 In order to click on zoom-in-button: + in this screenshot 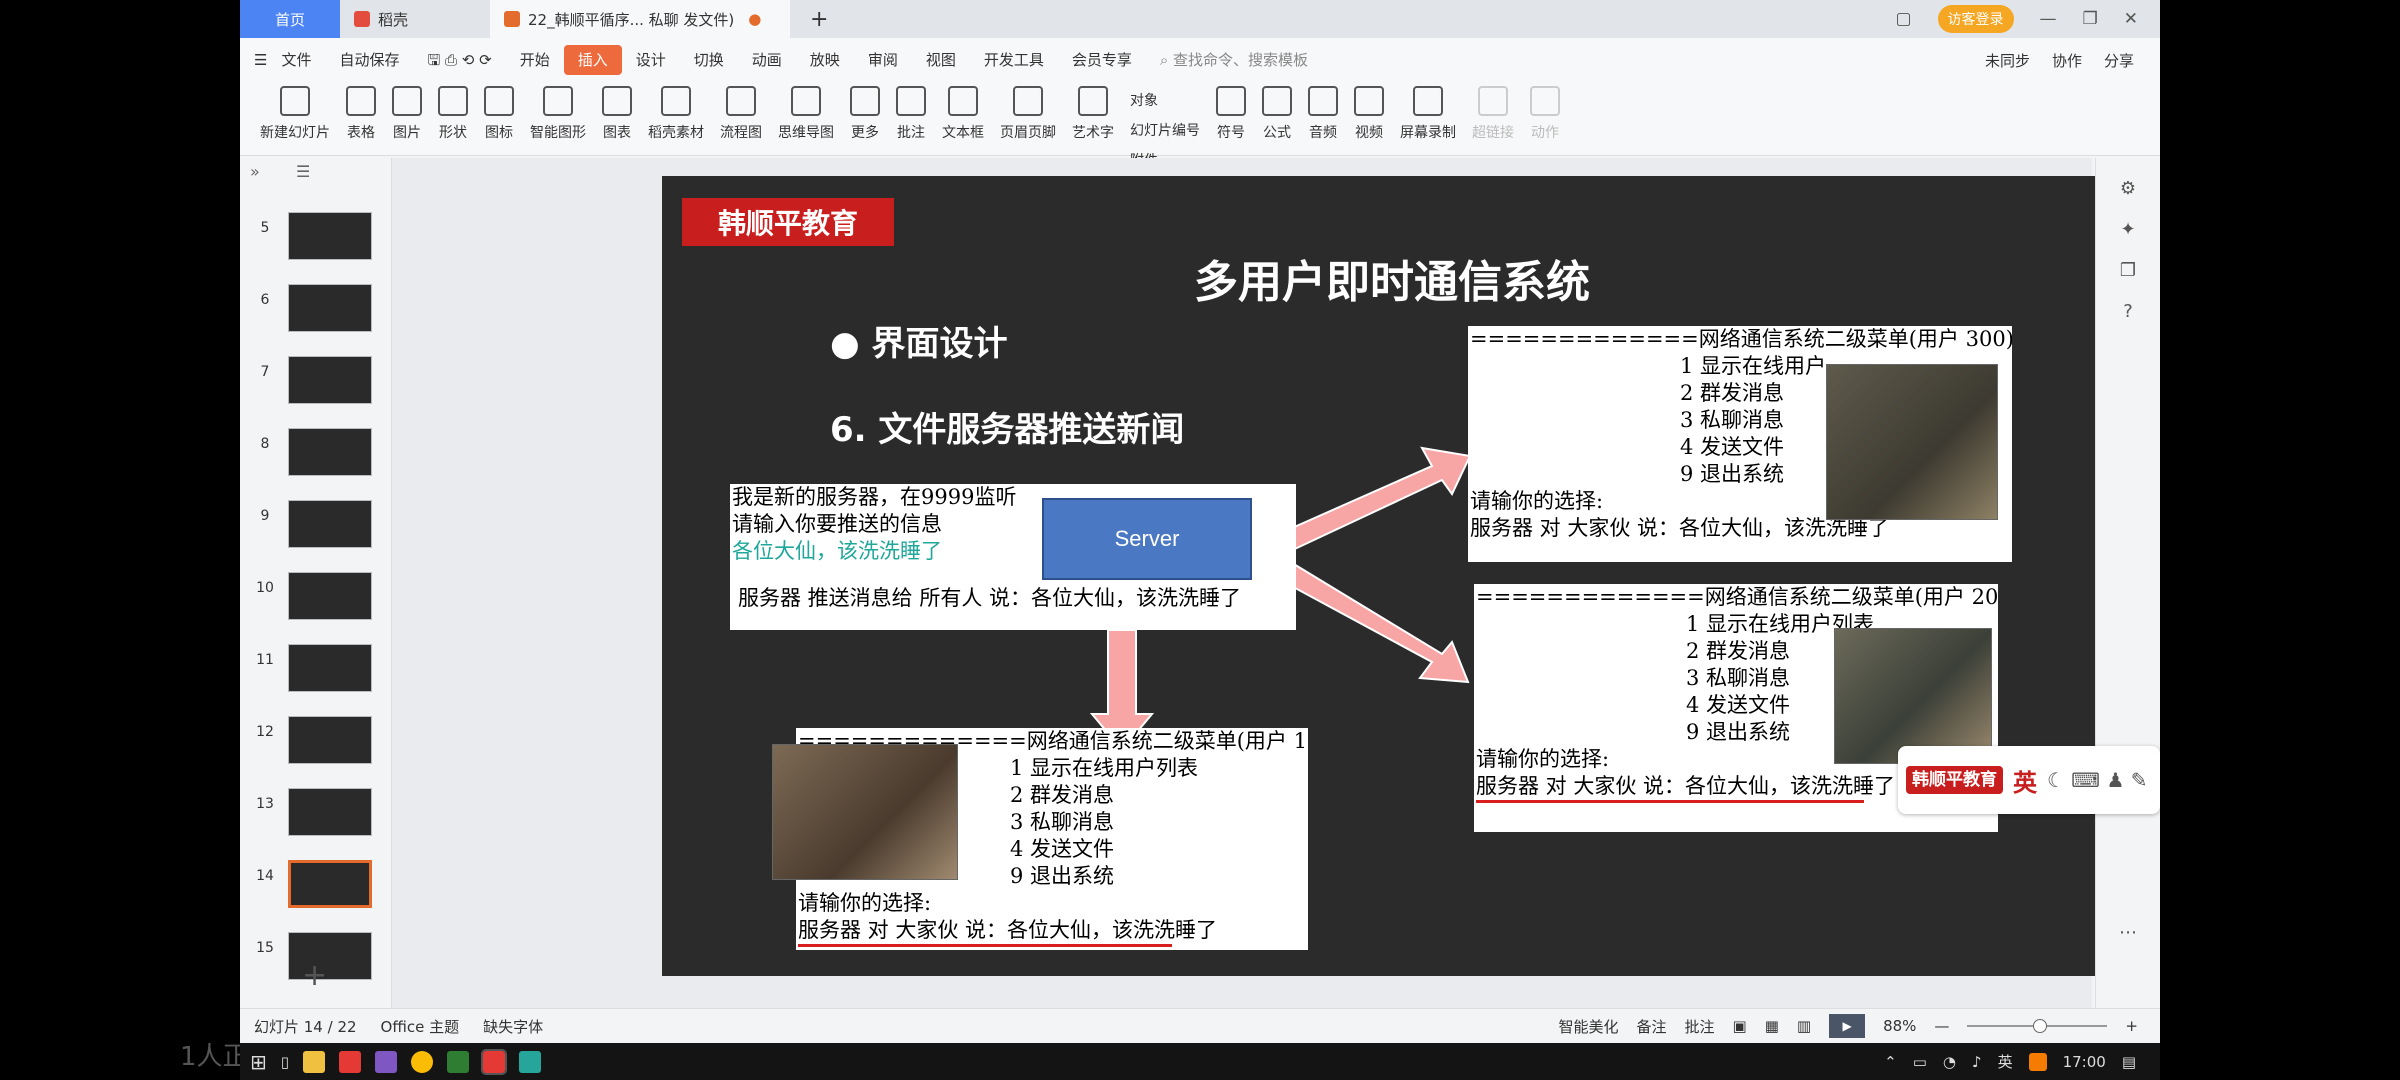, I will do `click(2131, 1026)`.